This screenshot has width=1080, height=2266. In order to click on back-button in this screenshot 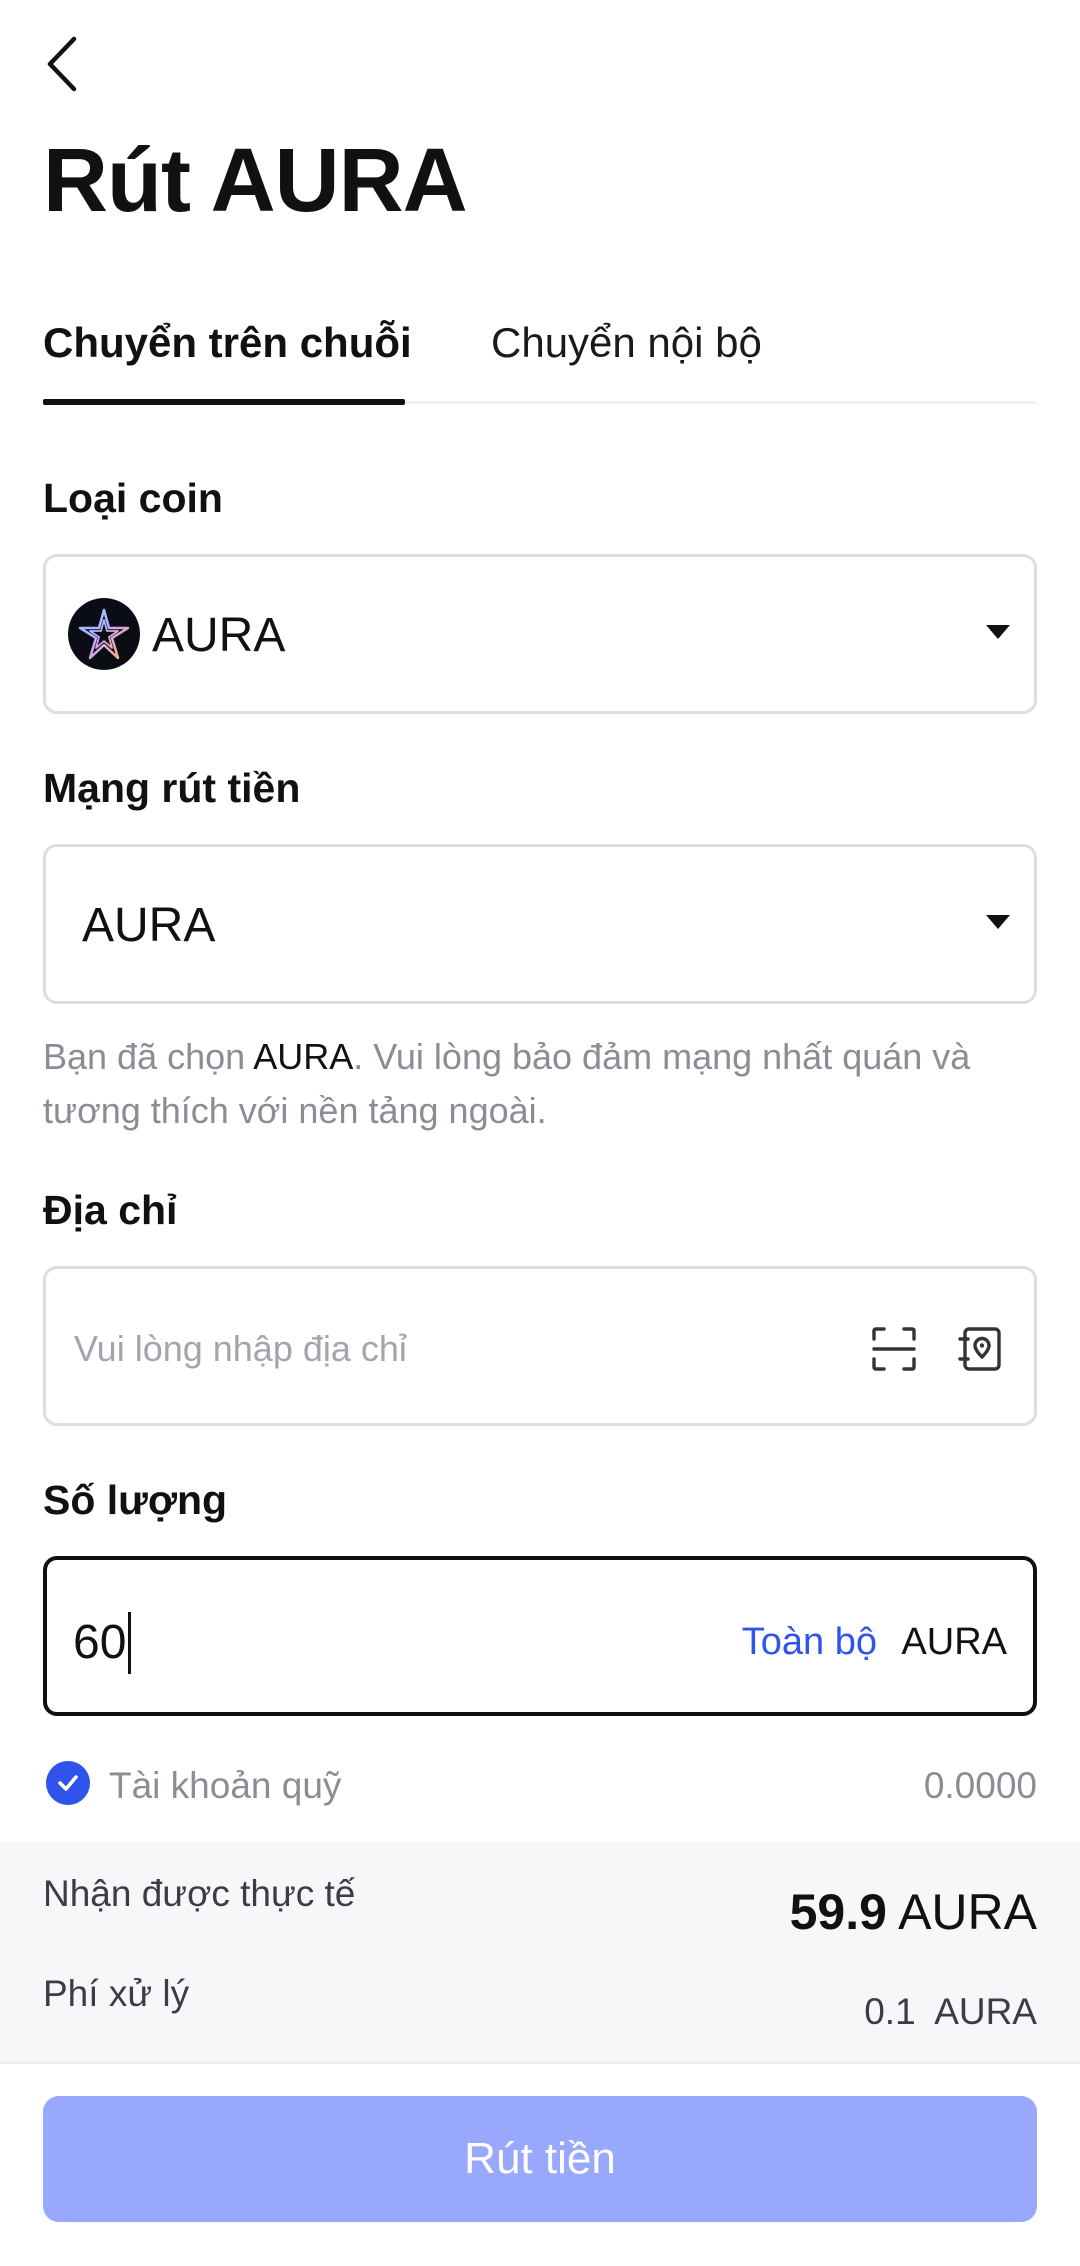, I will do `click(62, 64)`.